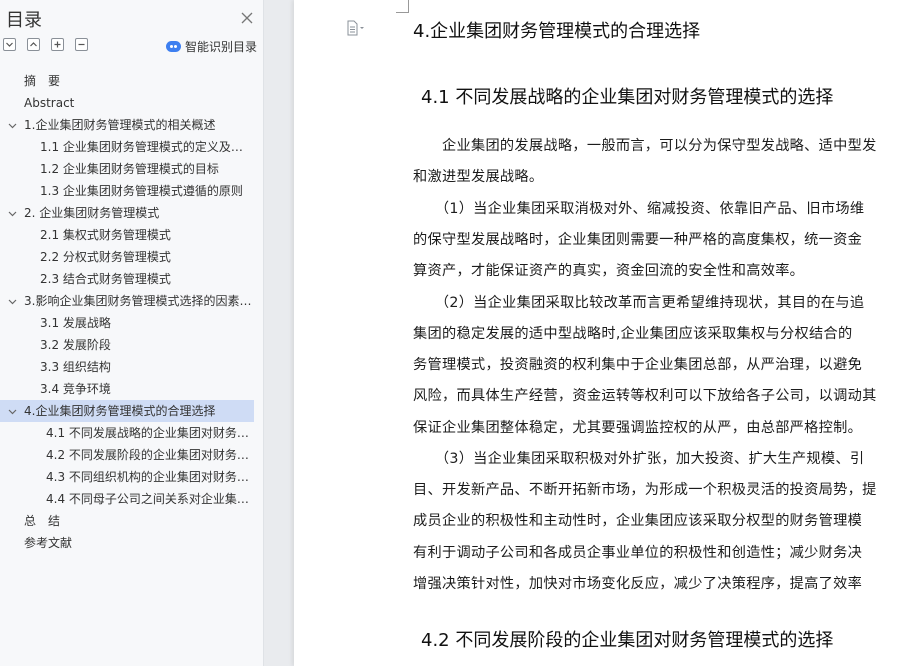 The image size is (907, 666). Describe the element at coordinates (154, 499) in the screenshot. I see `toc-item-label: 4.4 不同母子公司之间关系对企业集团财务管理模式的选择` at that location.